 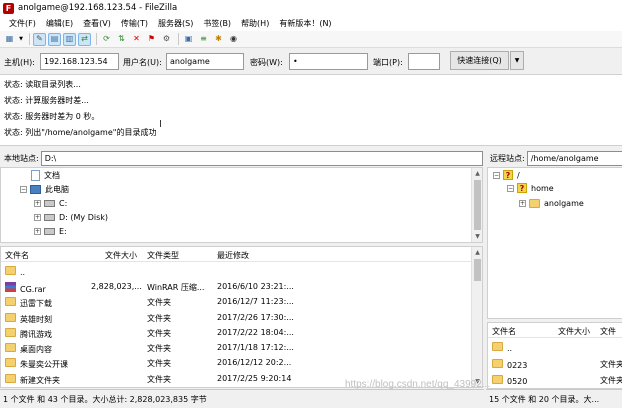 What do you see at coordinates (424, 61) in the screenshot?
I see `port-input` at bounding box center [424, 61].